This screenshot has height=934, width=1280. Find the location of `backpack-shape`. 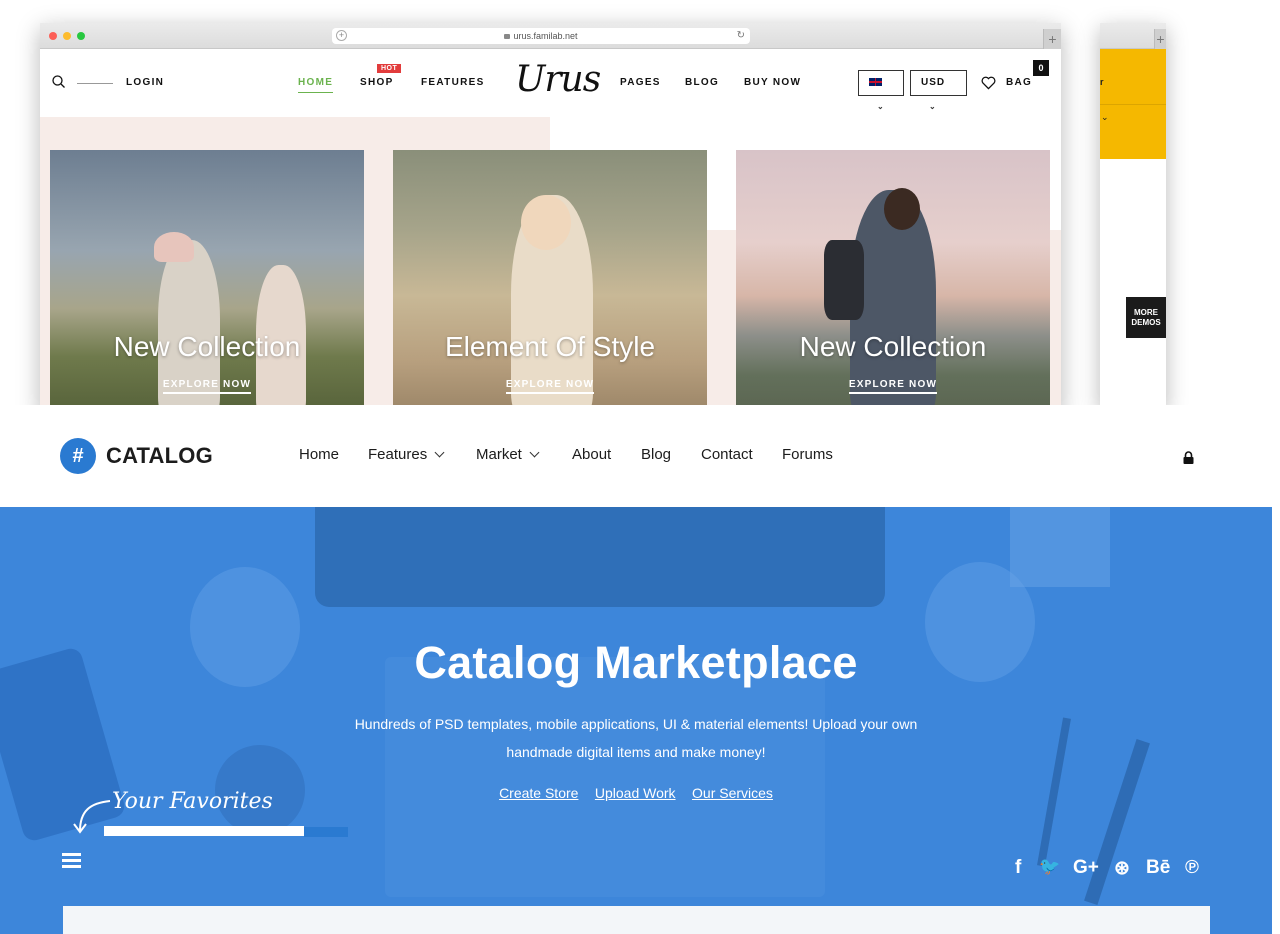

backpack-shape is located at coordinates (844, 280).